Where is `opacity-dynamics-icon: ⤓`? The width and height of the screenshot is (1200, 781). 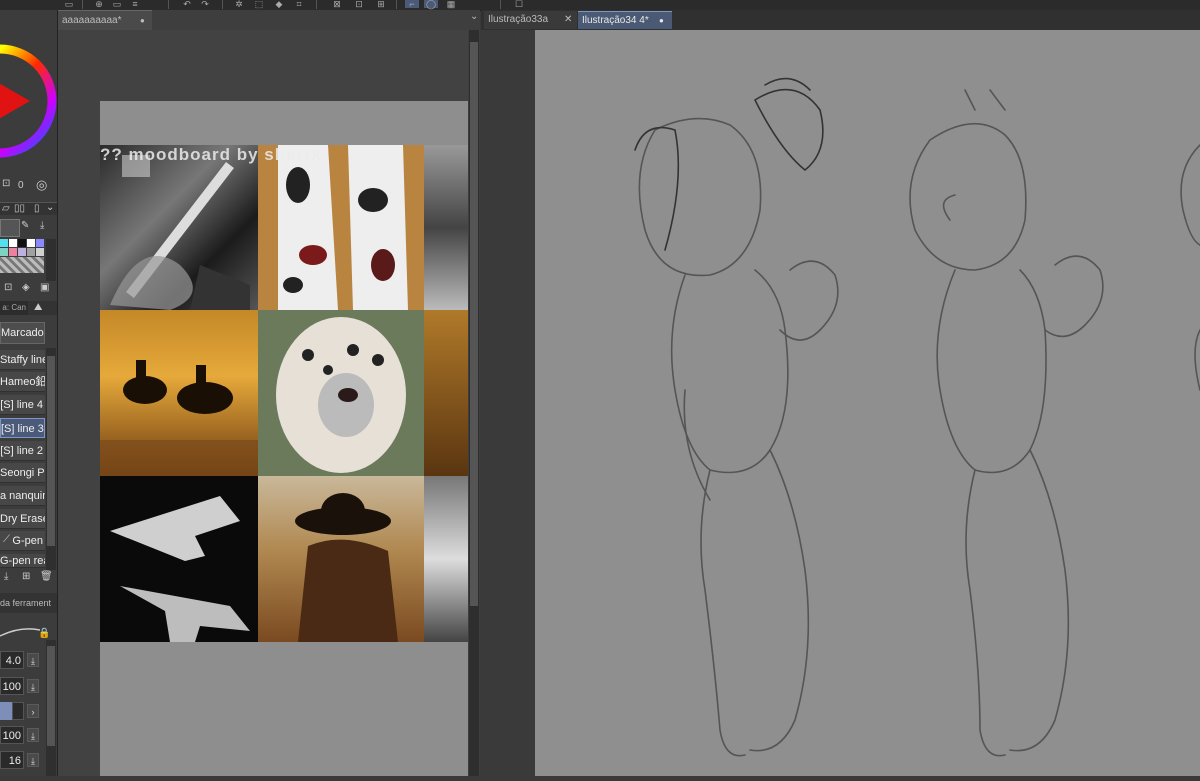
opacity-dynamics-icon: ⤓ is located at coordinates (33, 686).